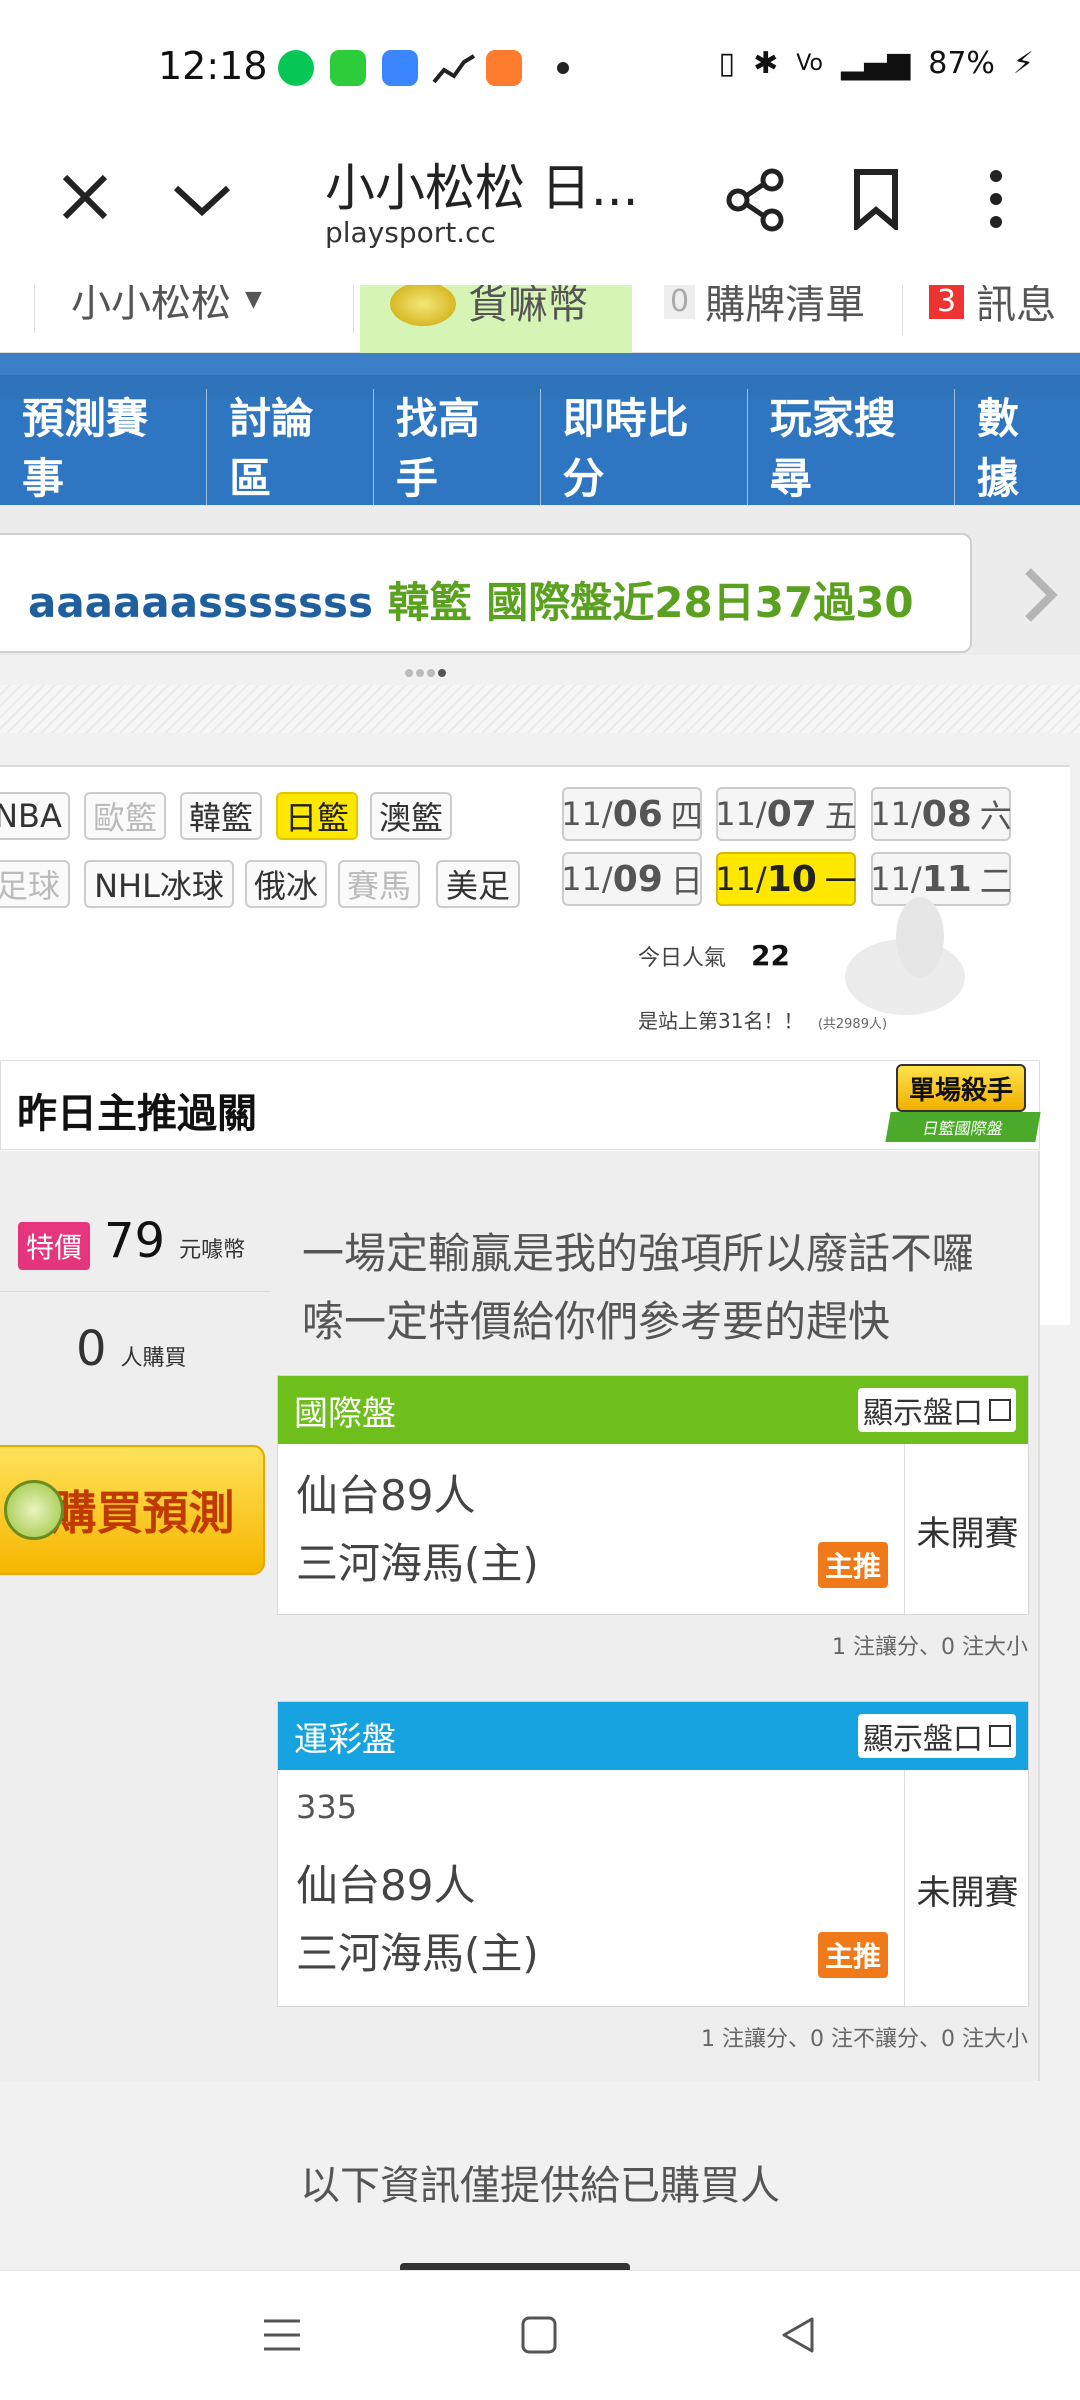 Image resolution: width=1080 pixels, height=2400 pixels. Describe the element at coordinates (104, 449) in the screenshot. I see `nav-item: 預測賽事` at that location.